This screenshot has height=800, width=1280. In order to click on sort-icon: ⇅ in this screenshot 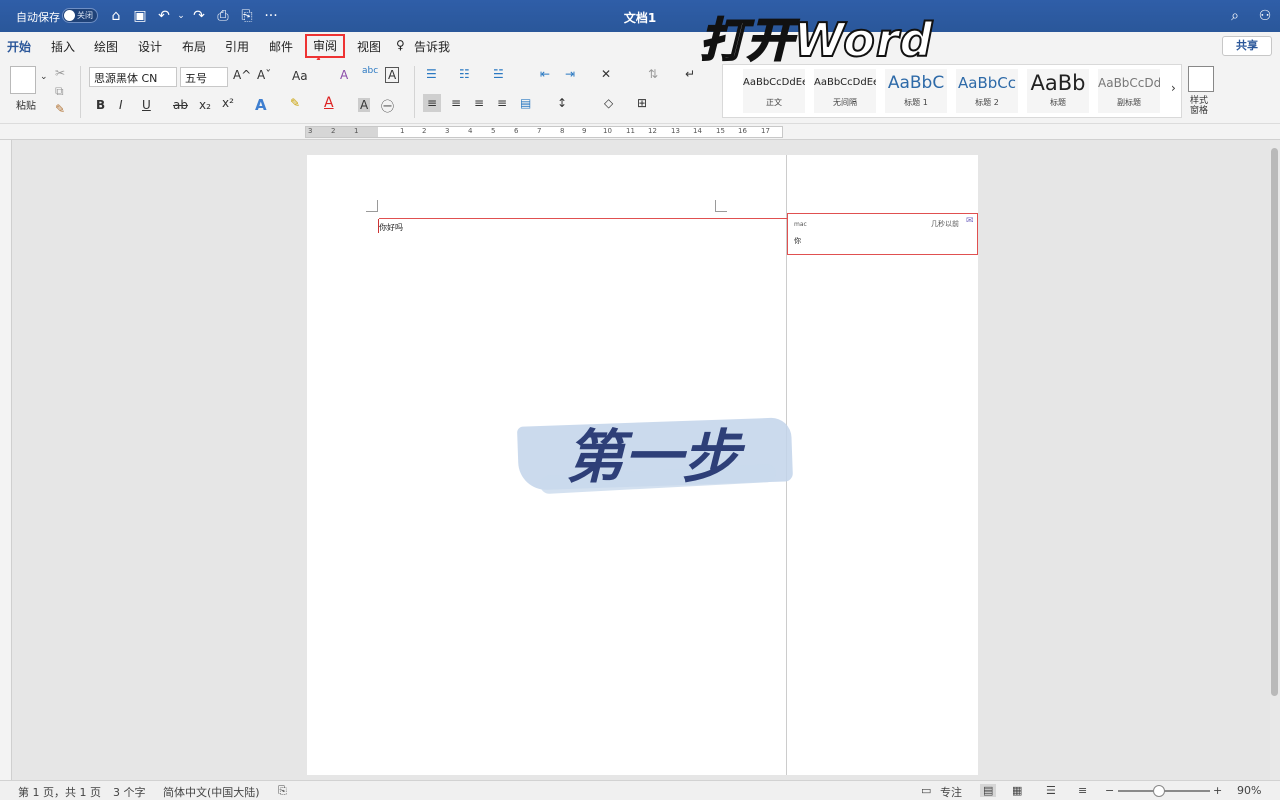, I will do `click(653, 74)`.